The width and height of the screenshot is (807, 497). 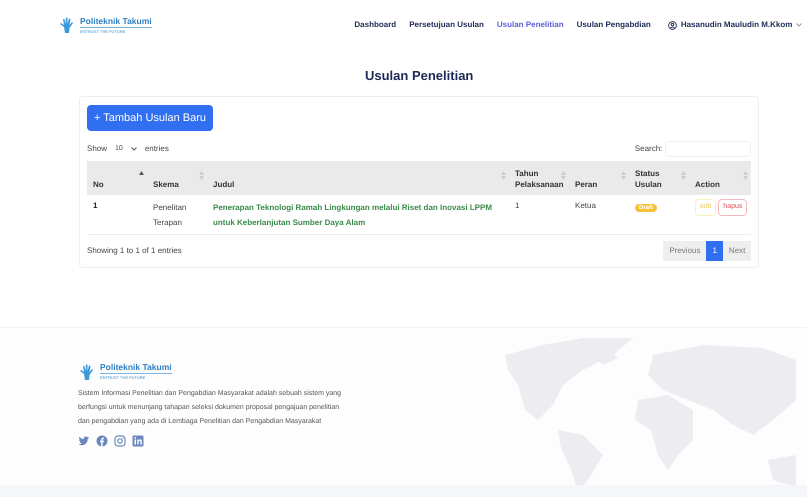 What do you see at coordinates (166, 184) in the screenshot?
I see `column-header: Skema` at bounding box center [166, 184].